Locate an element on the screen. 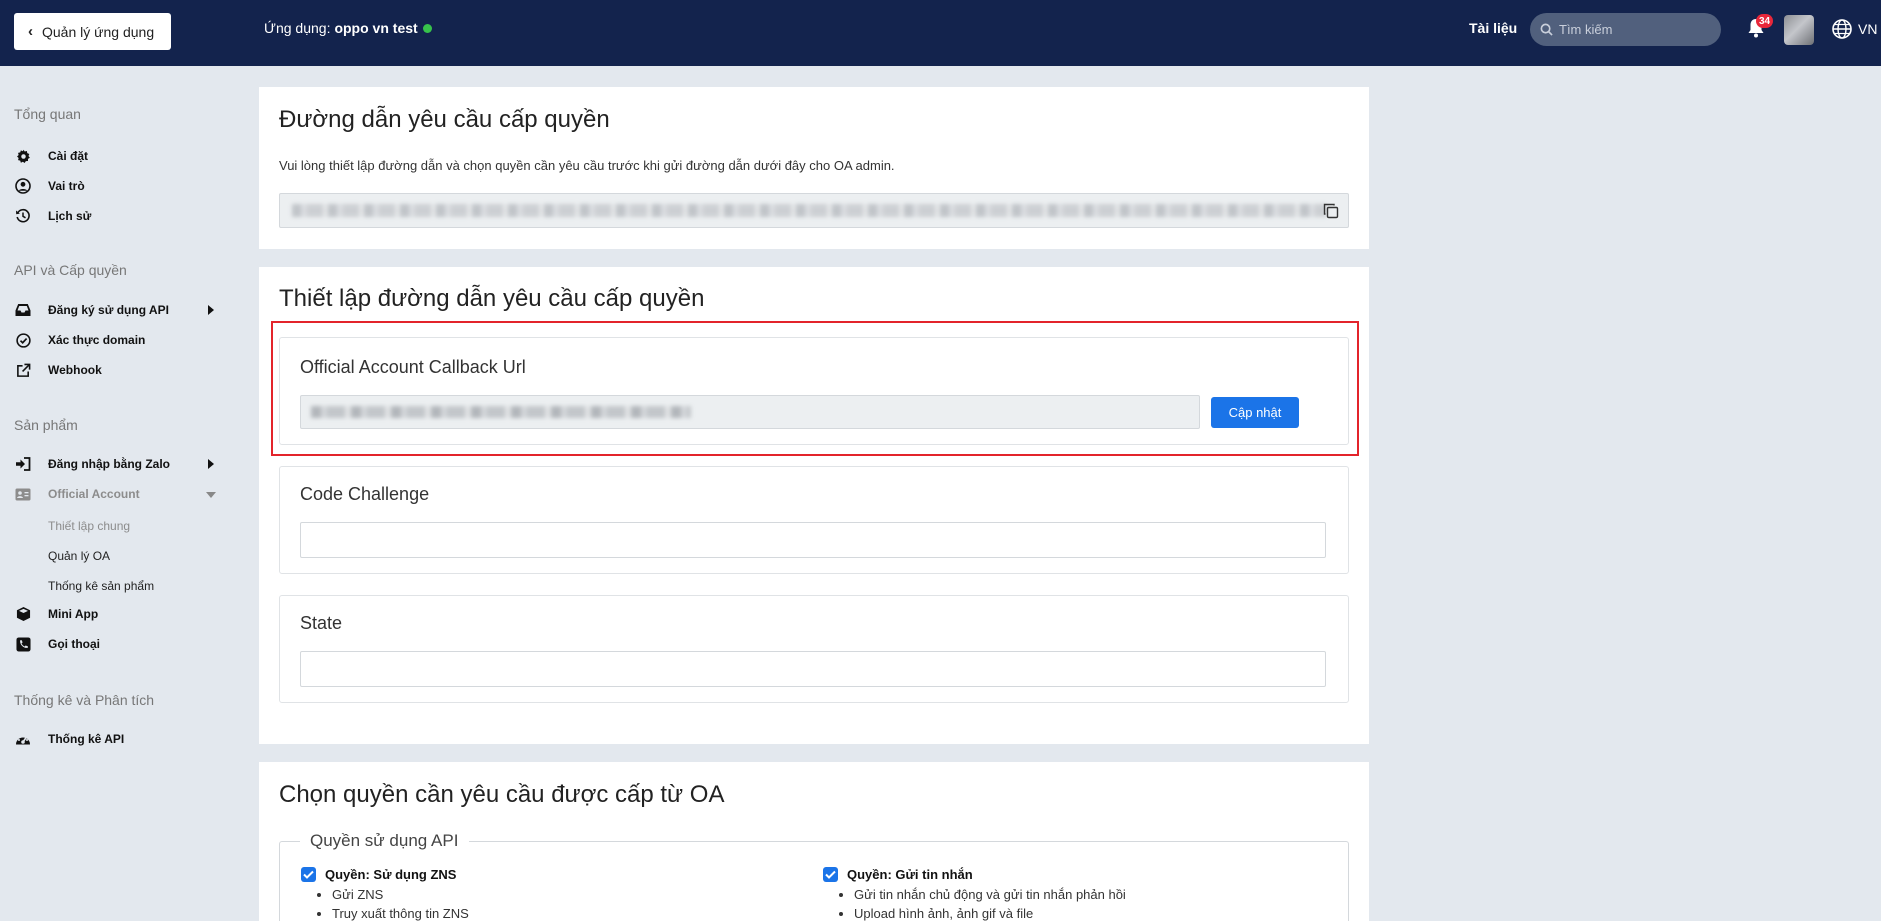 The width and height of the screenshot is (1881, 921). sidebar-item-webhook: Webhook is located at coordinates (119, 370).